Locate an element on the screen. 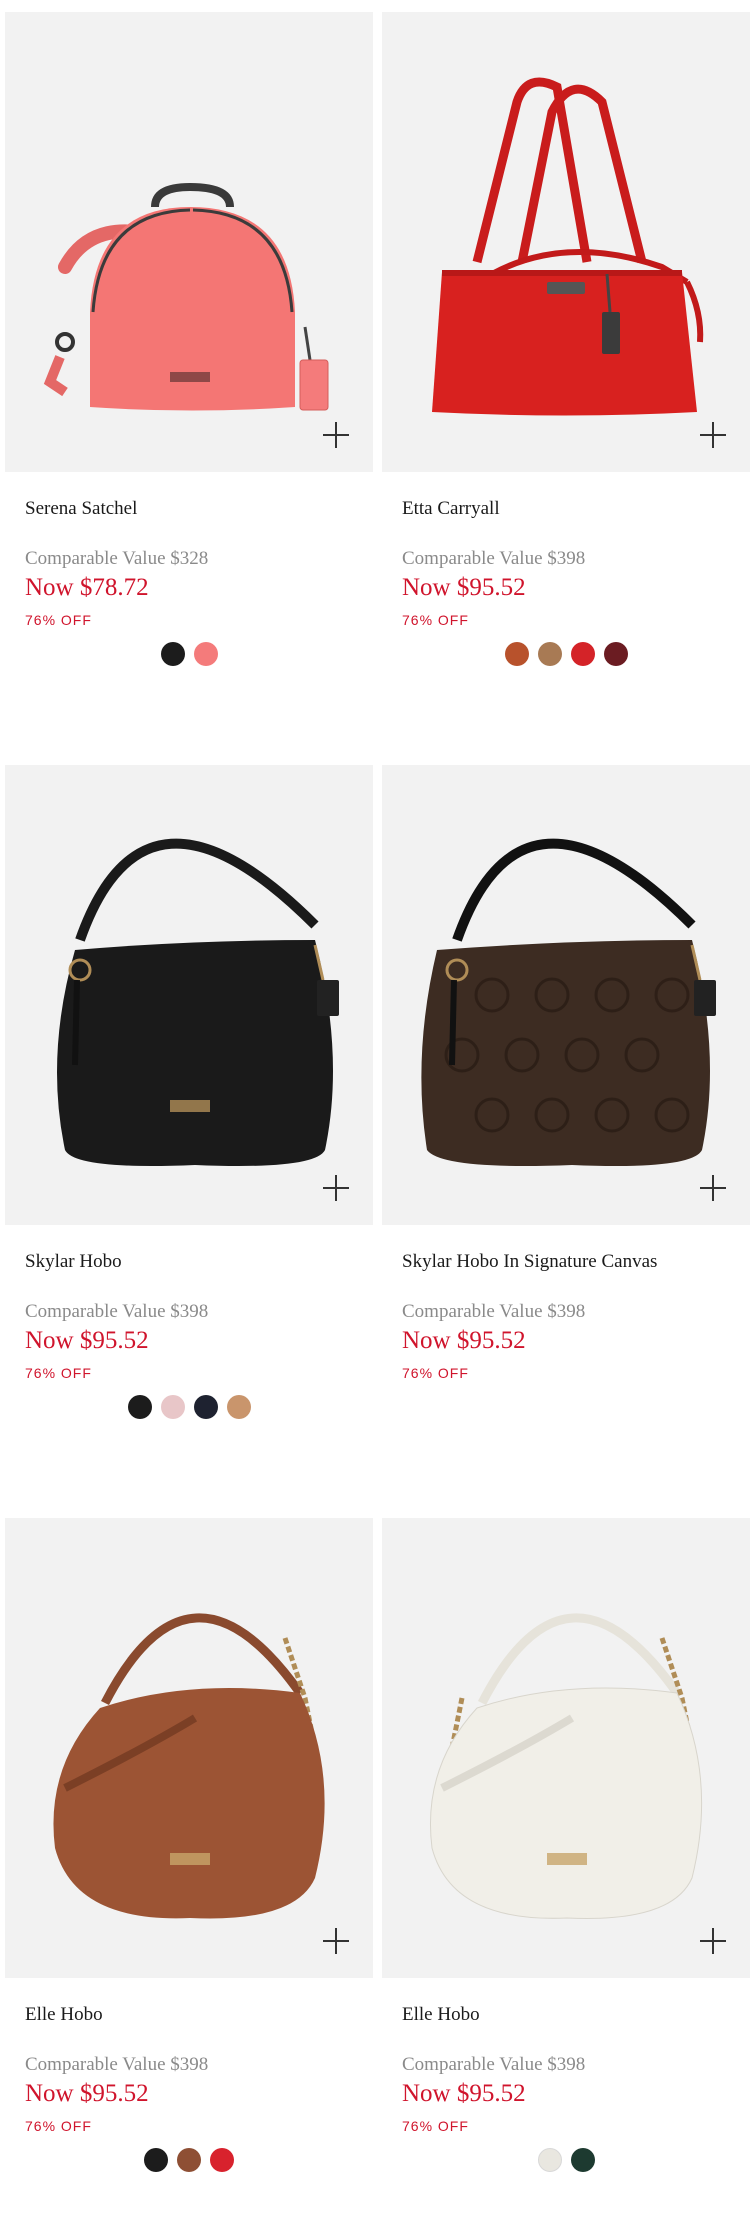  comparable-value: Comparable Value $328 is located at coordinates (117, 558).